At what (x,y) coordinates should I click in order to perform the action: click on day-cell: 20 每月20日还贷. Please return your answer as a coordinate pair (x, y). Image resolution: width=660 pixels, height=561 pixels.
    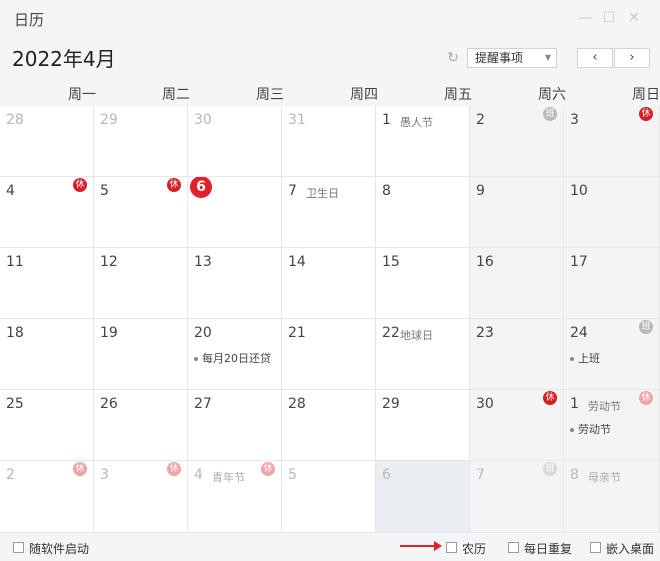
    Looking at the image, I should click on (235, 354).